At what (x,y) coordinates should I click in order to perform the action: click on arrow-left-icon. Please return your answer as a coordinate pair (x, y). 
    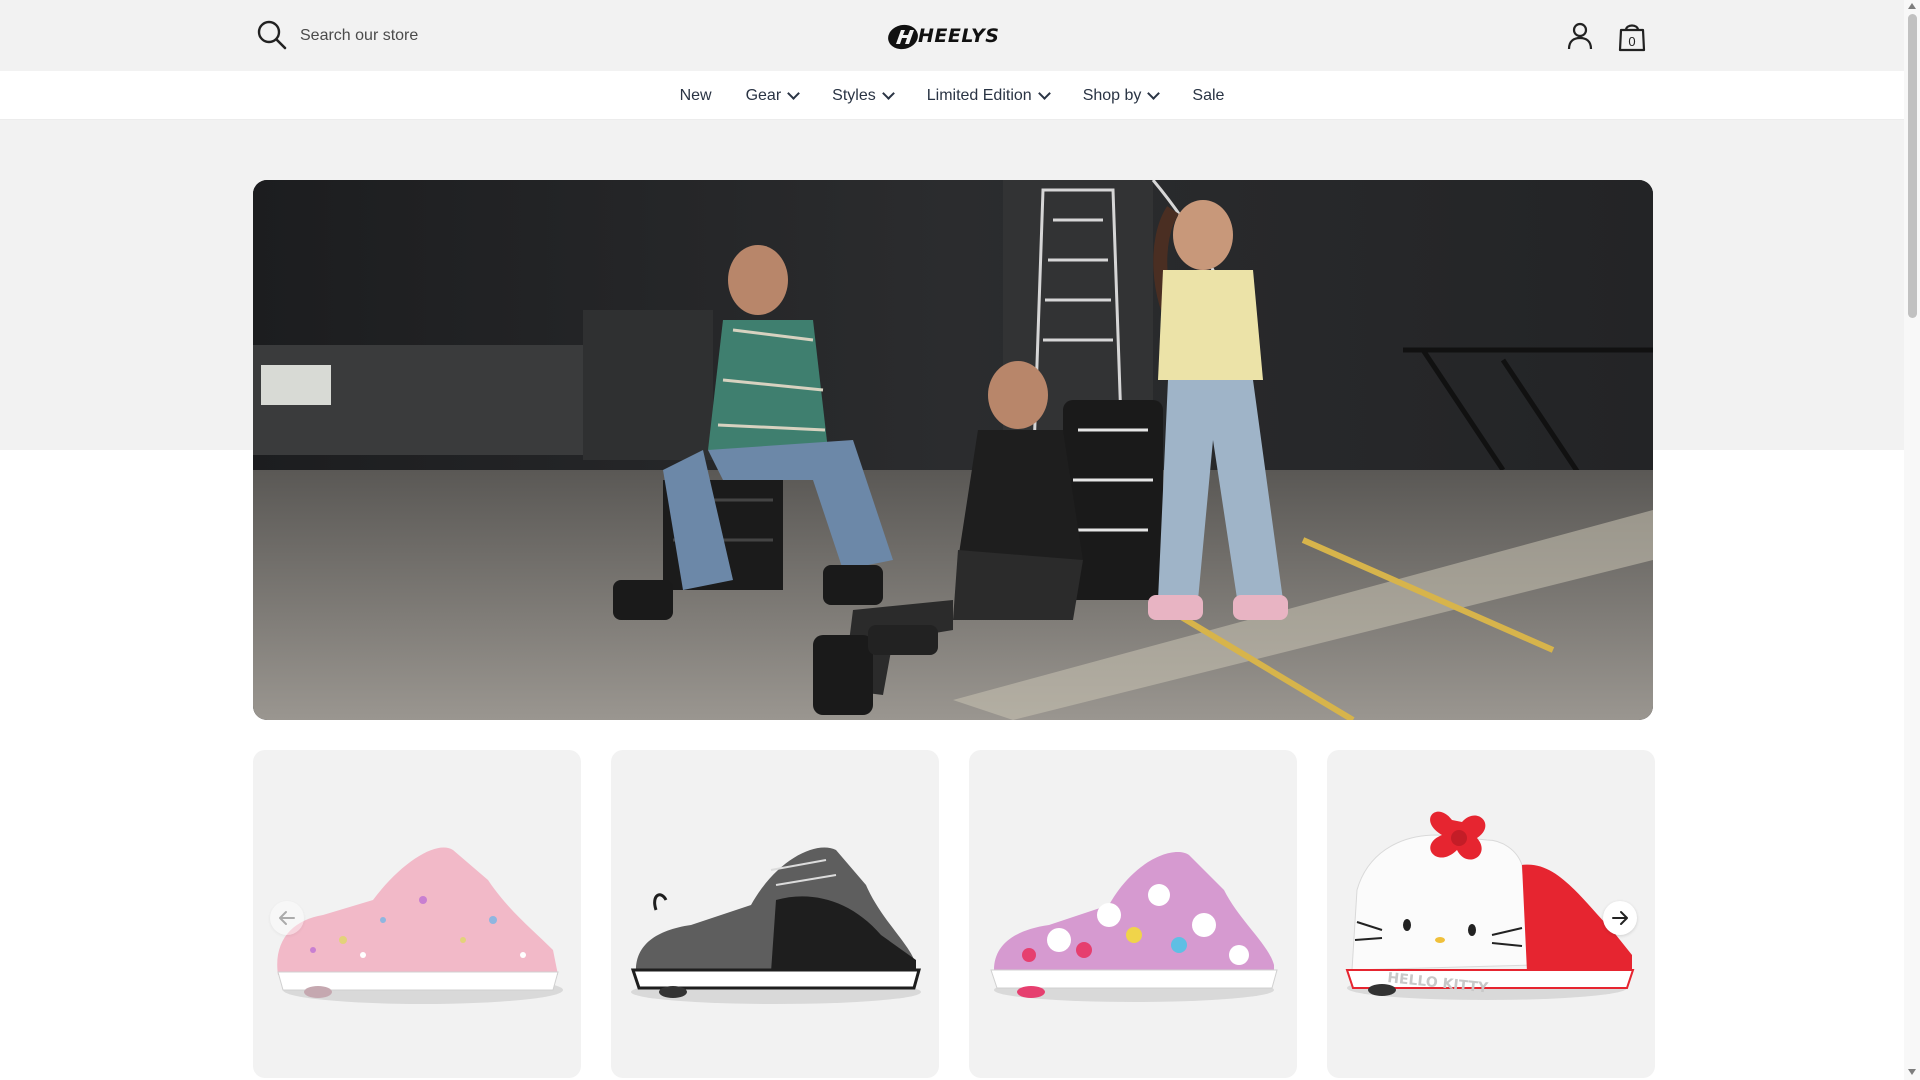
    Looking at the image, I should click on (287, 918).